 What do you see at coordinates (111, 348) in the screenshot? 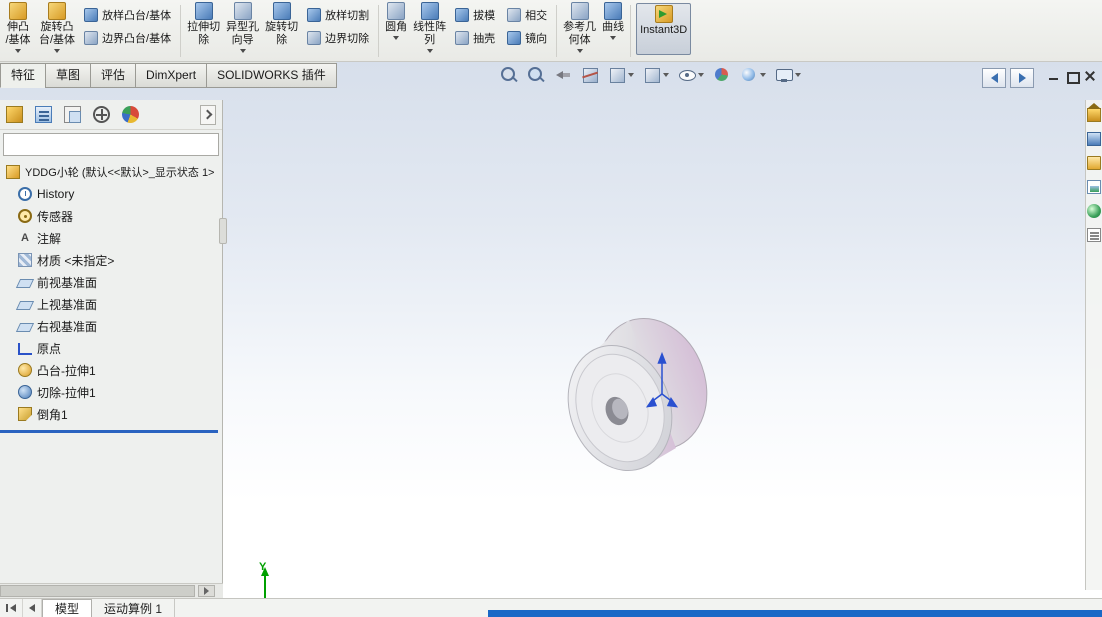
I see `tree-item-origin: 原点` at bounding box center [111, 348].